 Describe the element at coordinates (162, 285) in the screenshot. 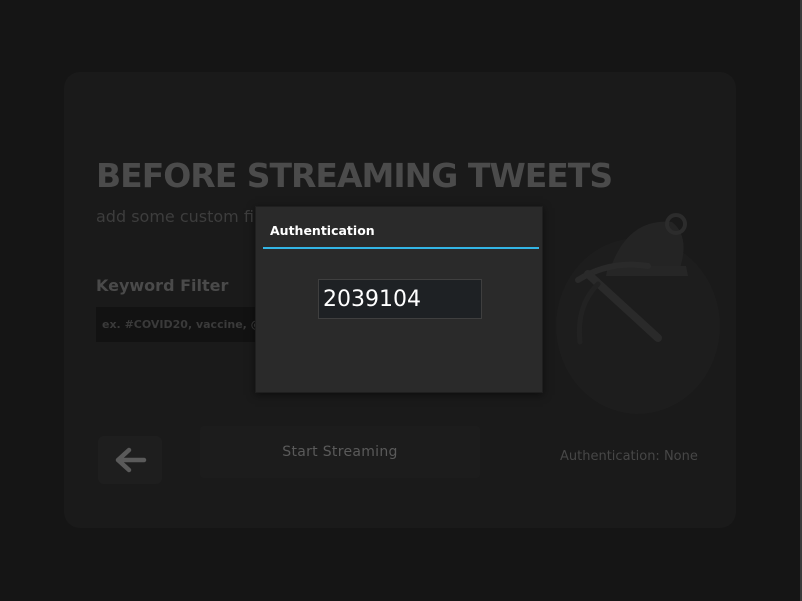

I see `keyword-filter-label: Keyword Filter` at that location.